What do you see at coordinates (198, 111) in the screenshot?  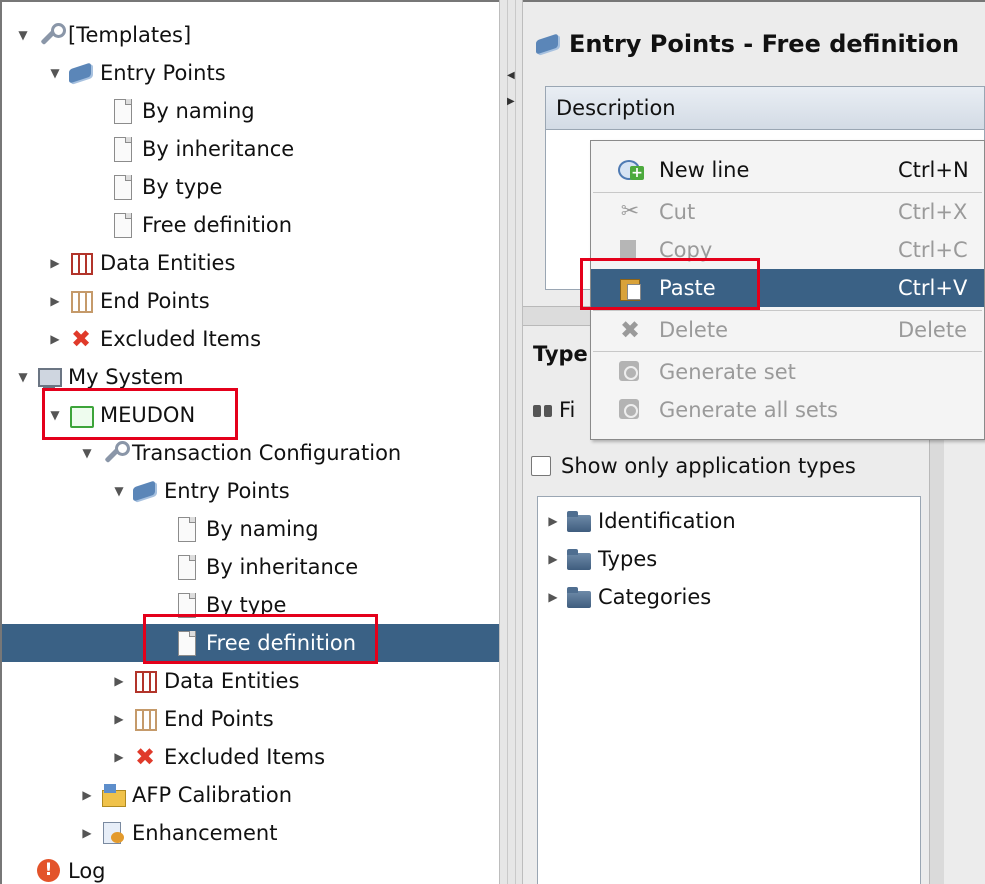 I see `tree-label: By naming` at bounding box center [198, 111].